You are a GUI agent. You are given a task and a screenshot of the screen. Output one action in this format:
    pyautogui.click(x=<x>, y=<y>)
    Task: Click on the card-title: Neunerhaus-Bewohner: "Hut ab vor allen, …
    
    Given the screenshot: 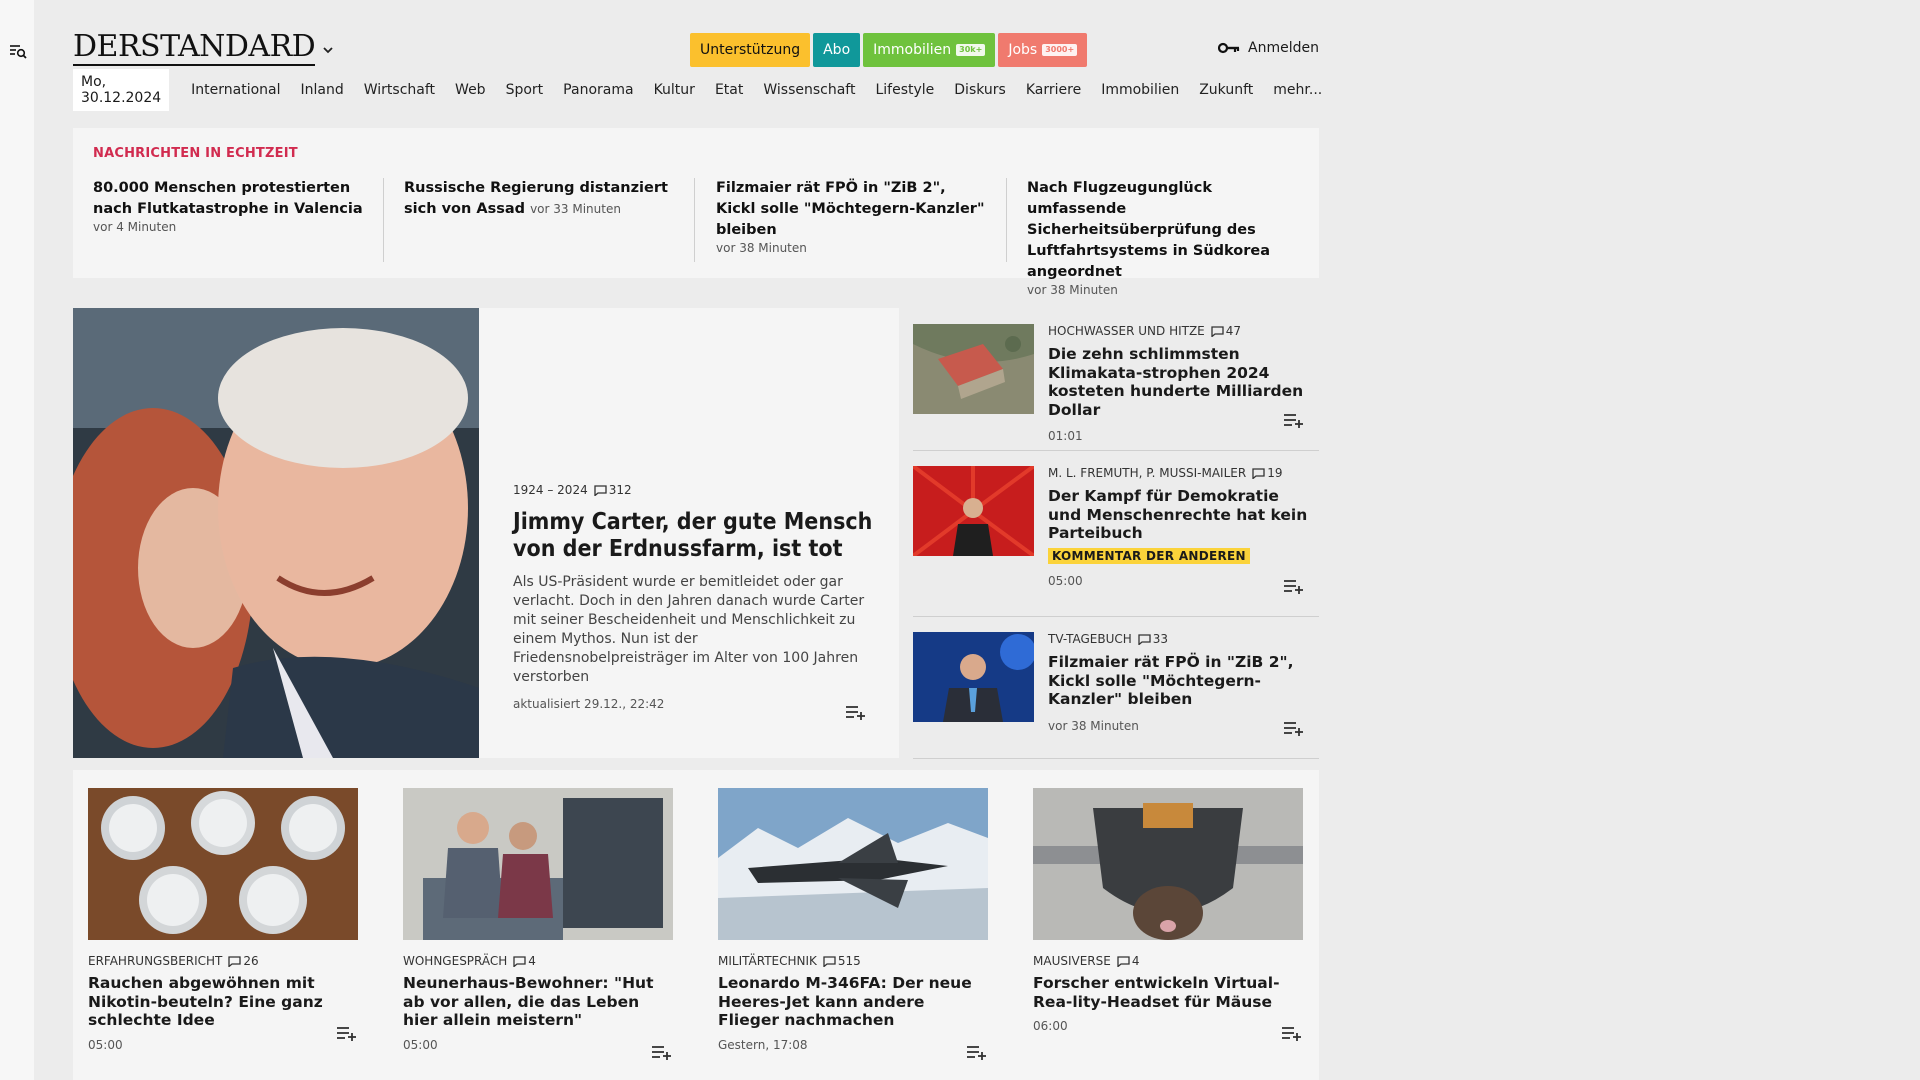 What is the action you would take?
    pyautogui.click(x=538, y=1002)
    